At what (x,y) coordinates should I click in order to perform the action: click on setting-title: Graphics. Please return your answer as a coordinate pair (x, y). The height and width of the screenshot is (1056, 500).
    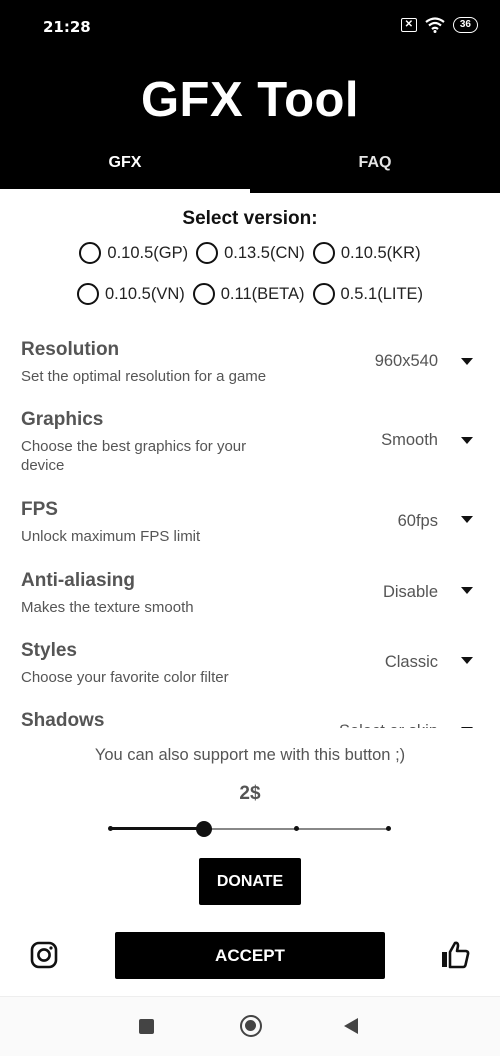
    Looking at the image, I should click on (62, 419).